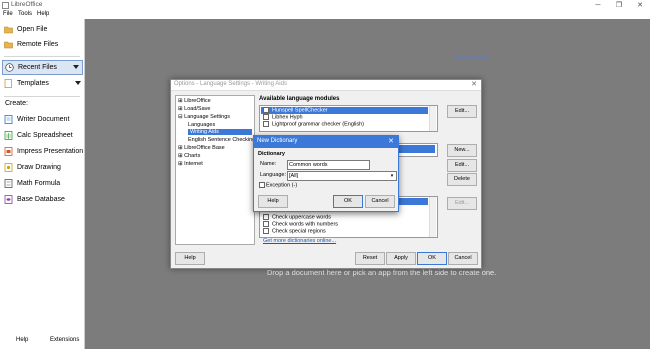  Describe the element at coordinates (348, 201) in the screenshot. I see `new-dictionary-ok-button: OK` at that location.